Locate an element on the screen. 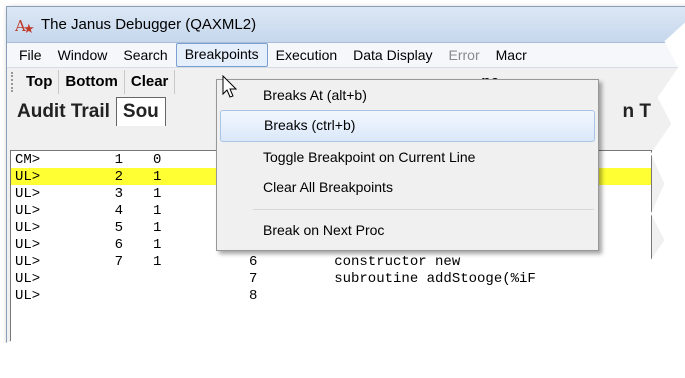  bottom-button: Bottom is located at coordinates (92, 82).